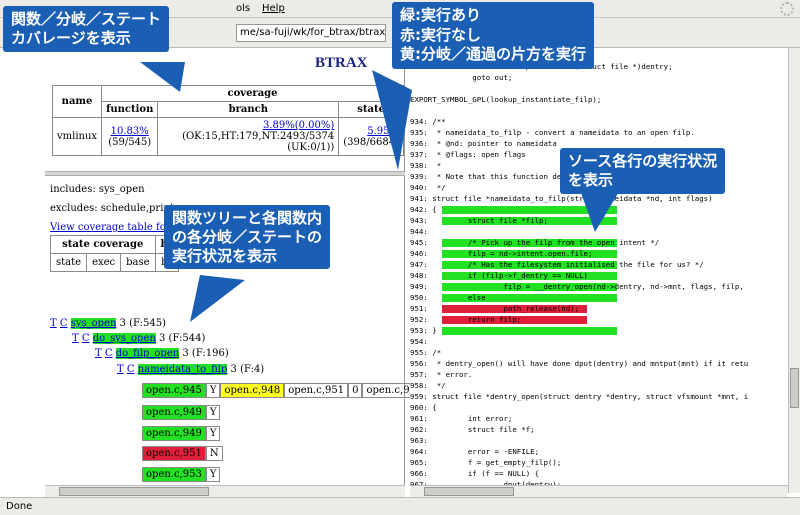 The image size is (800, 515). What do you see at coordinates (499, 275) in the screenshot?
I see `code-line-text: 948: if (filp->f_dentry == NULL)` at bounding box center [499, 275].